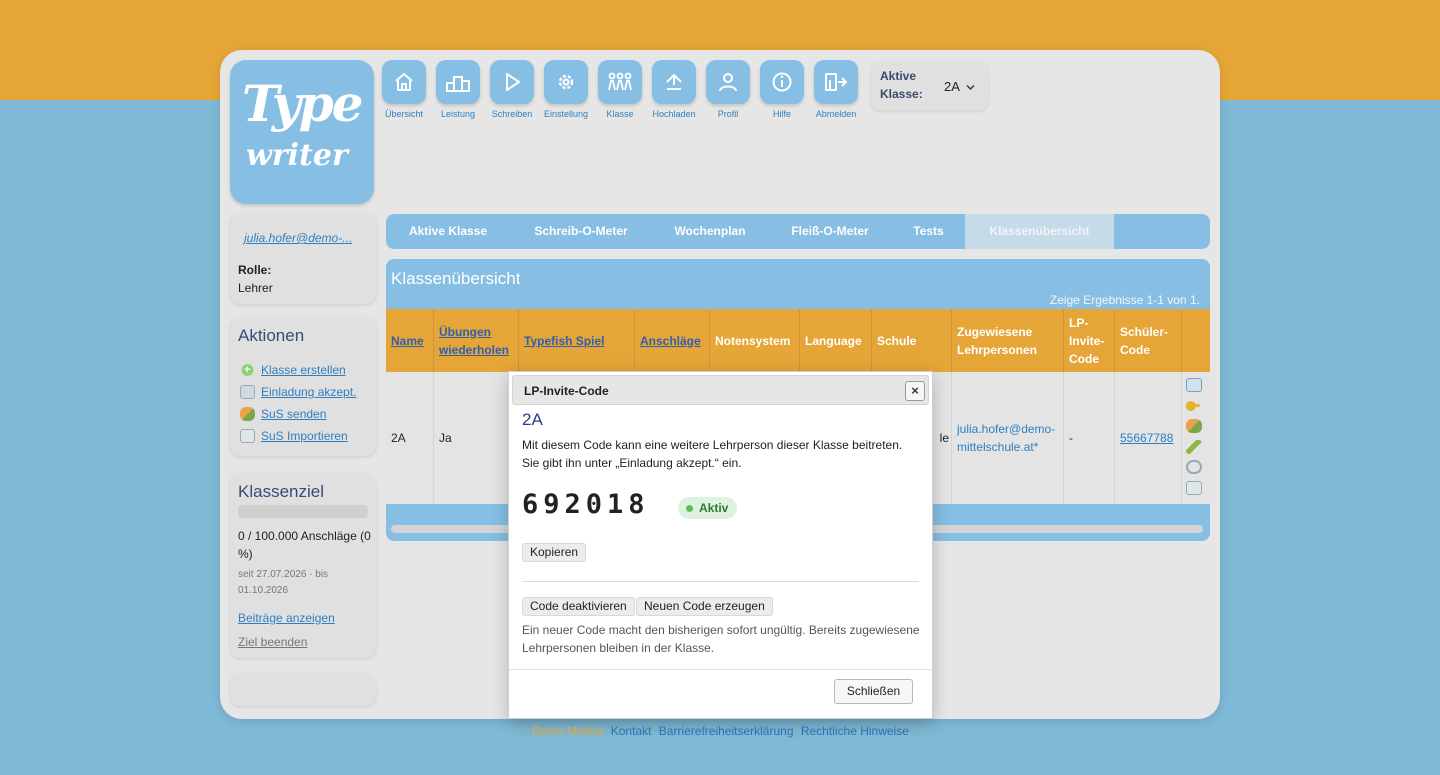 The width and height of the screenshot is (1440, 775). What do you see at coordinates (410, 438) in the screenshot?
I see `cell-name: 2A` at bounding box center [410, 438].